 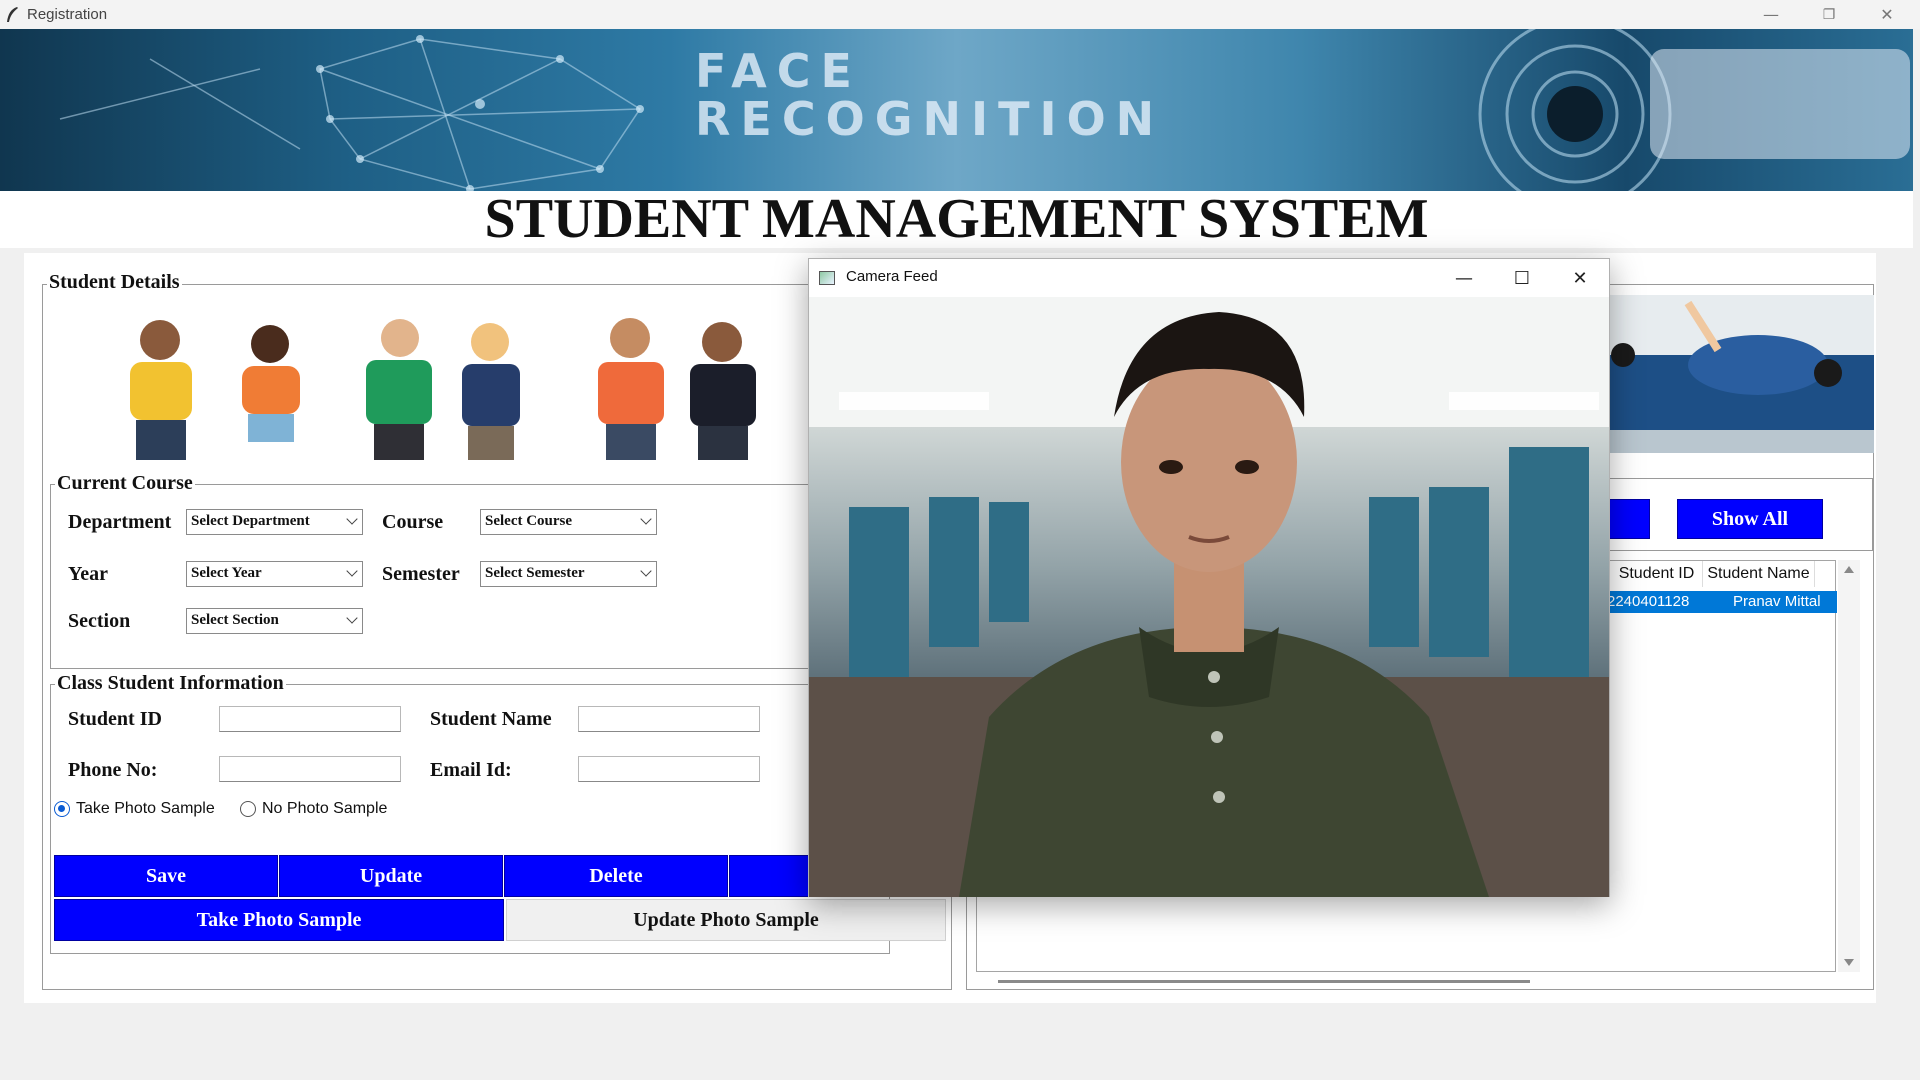 What do you see at coordinates (325, 808) in the screenshot?
I see `no-photo-sample-radio-label: No Photo Sample` at bounding box center [325, 808].